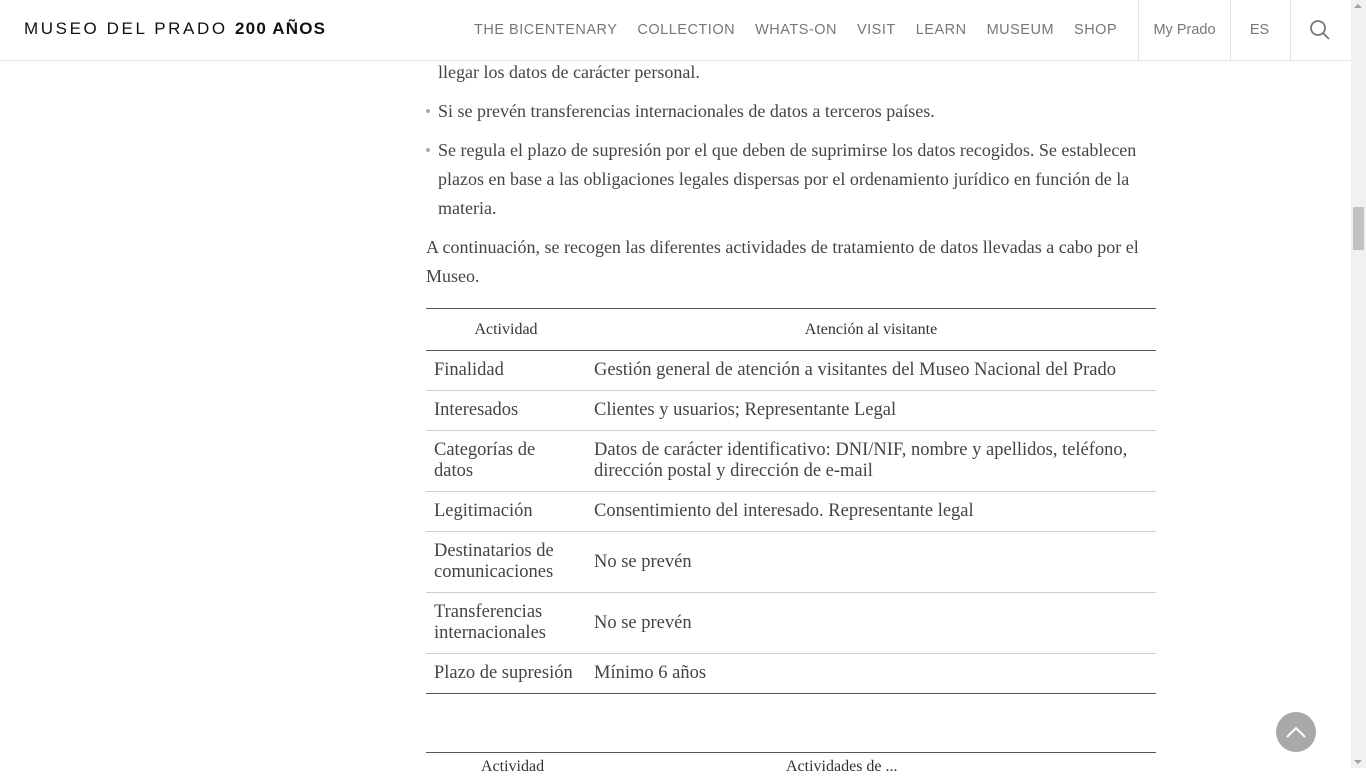  I want to click on nav-bicentenary: THE BICENTENARY, so click(545, 30).